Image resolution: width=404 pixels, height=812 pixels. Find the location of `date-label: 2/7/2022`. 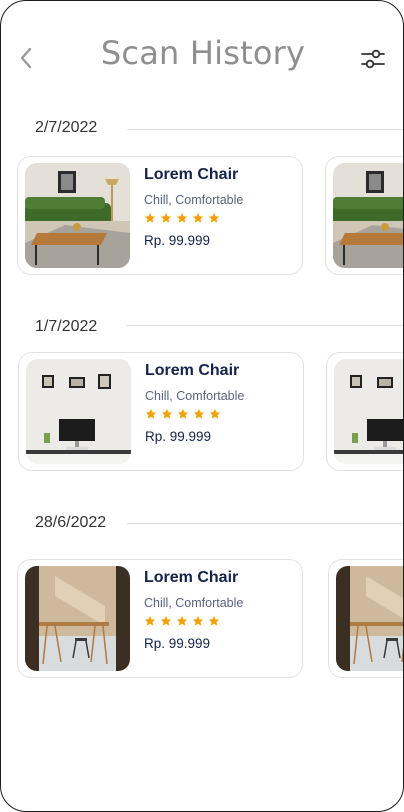

date-label: 2/7/2022 is located at coordinates (69, 128).